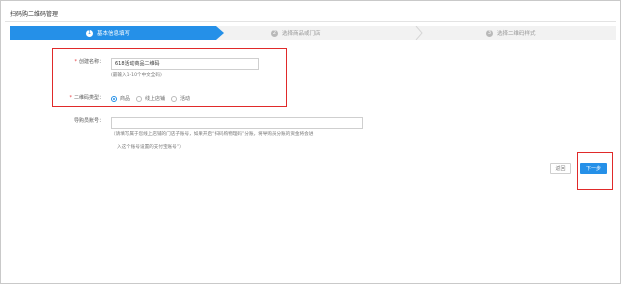 The height and width of the screenshot is (284, 621). I want to click on step-2: 2 选择商品或门店, so click(296, 33).